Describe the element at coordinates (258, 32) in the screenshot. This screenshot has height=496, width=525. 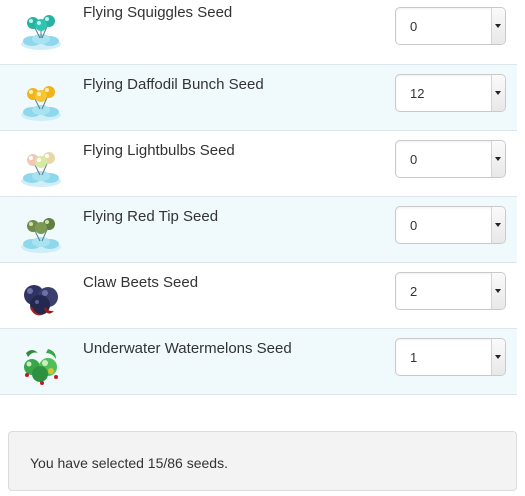
I see `list-item: Flying Squiggles Seed 0` at that location.